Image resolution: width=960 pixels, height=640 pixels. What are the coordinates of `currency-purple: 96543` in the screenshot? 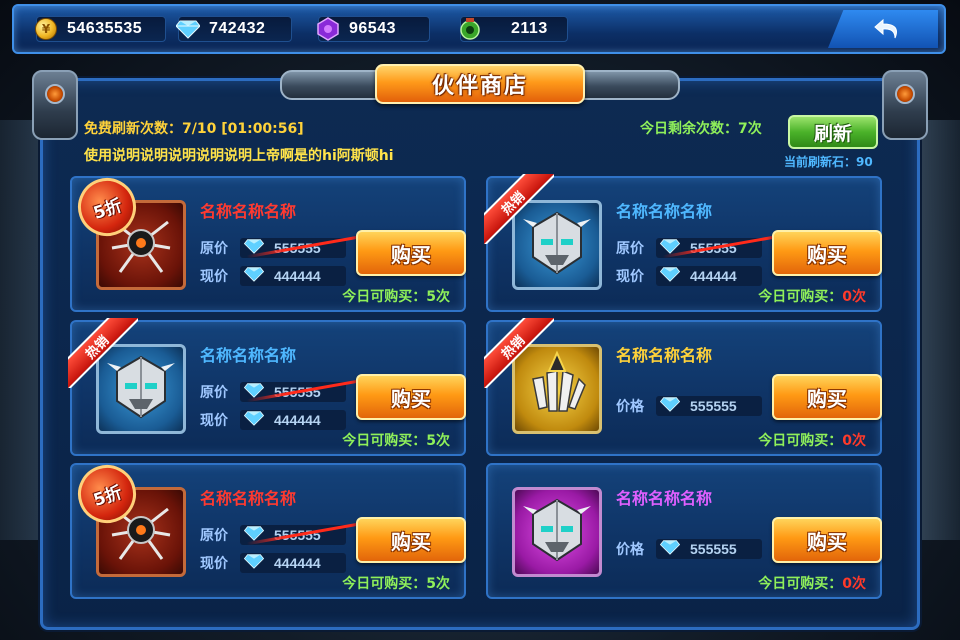 It's located at (372, 29).